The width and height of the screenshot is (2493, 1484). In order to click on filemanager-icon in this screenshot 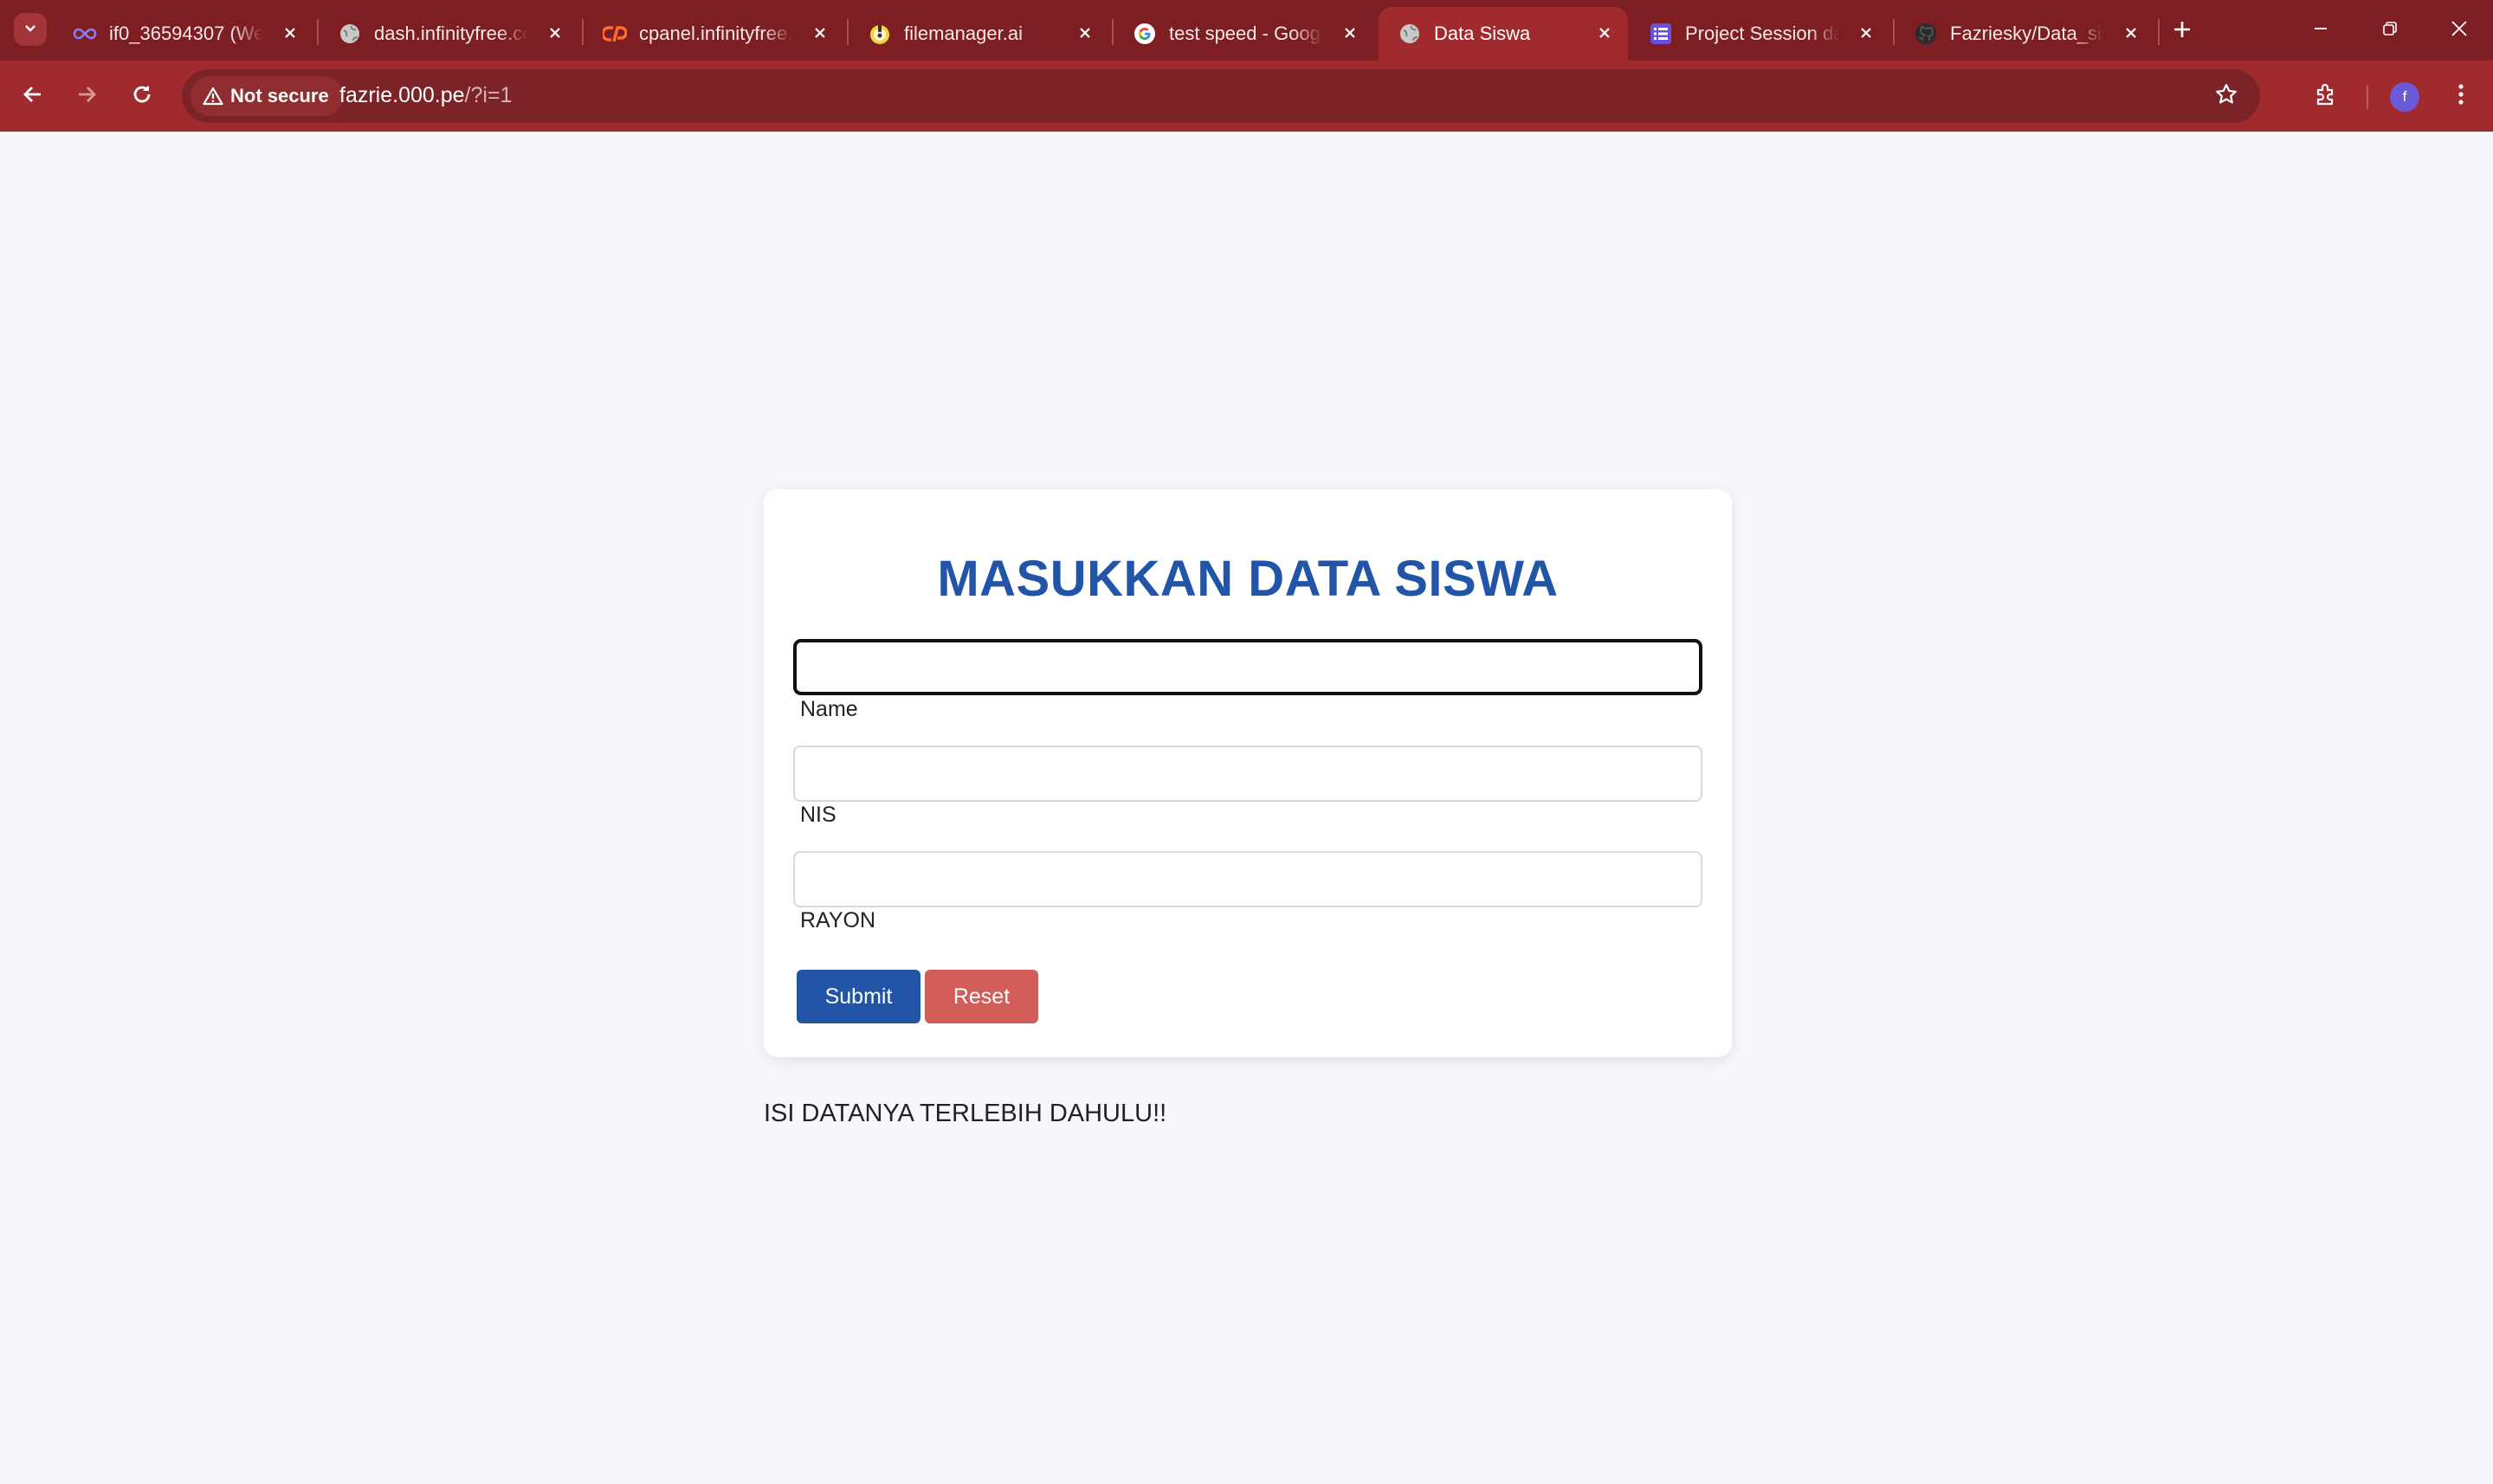, I will do `click(880, 34)`.